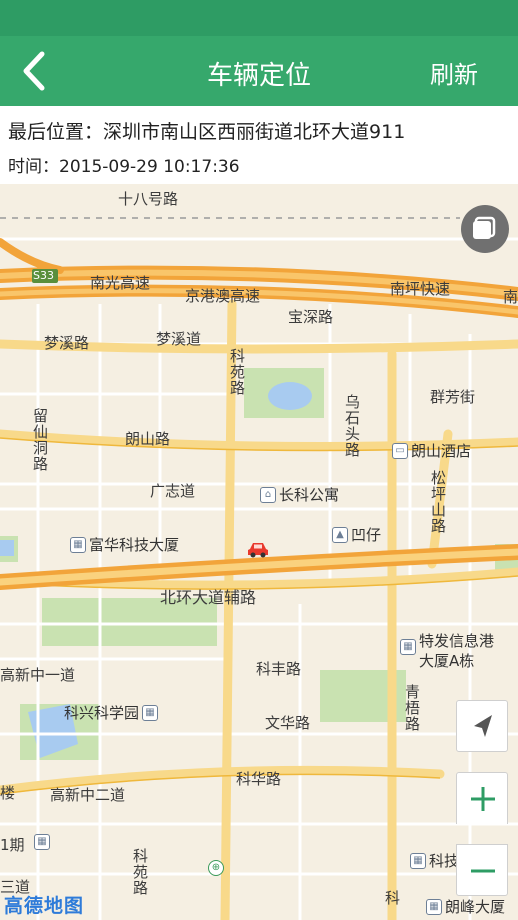  What do you see at coordinates (223, 296) in the screenshot?
I see `road-label: 京港澳高速` at bounding box center [223, 296].